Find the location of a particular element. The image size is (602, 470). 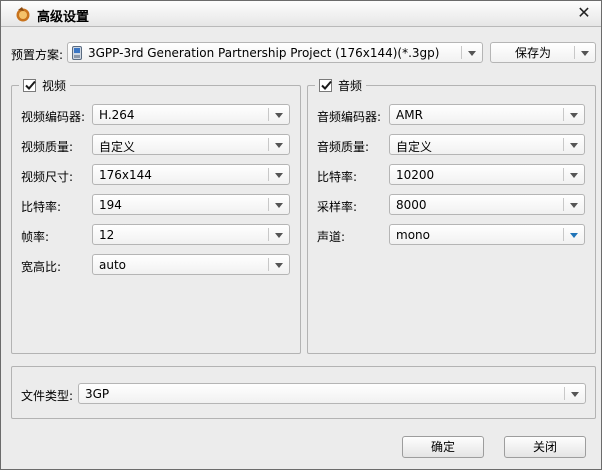

channel-select: mono is located at coordinates (487, 234).